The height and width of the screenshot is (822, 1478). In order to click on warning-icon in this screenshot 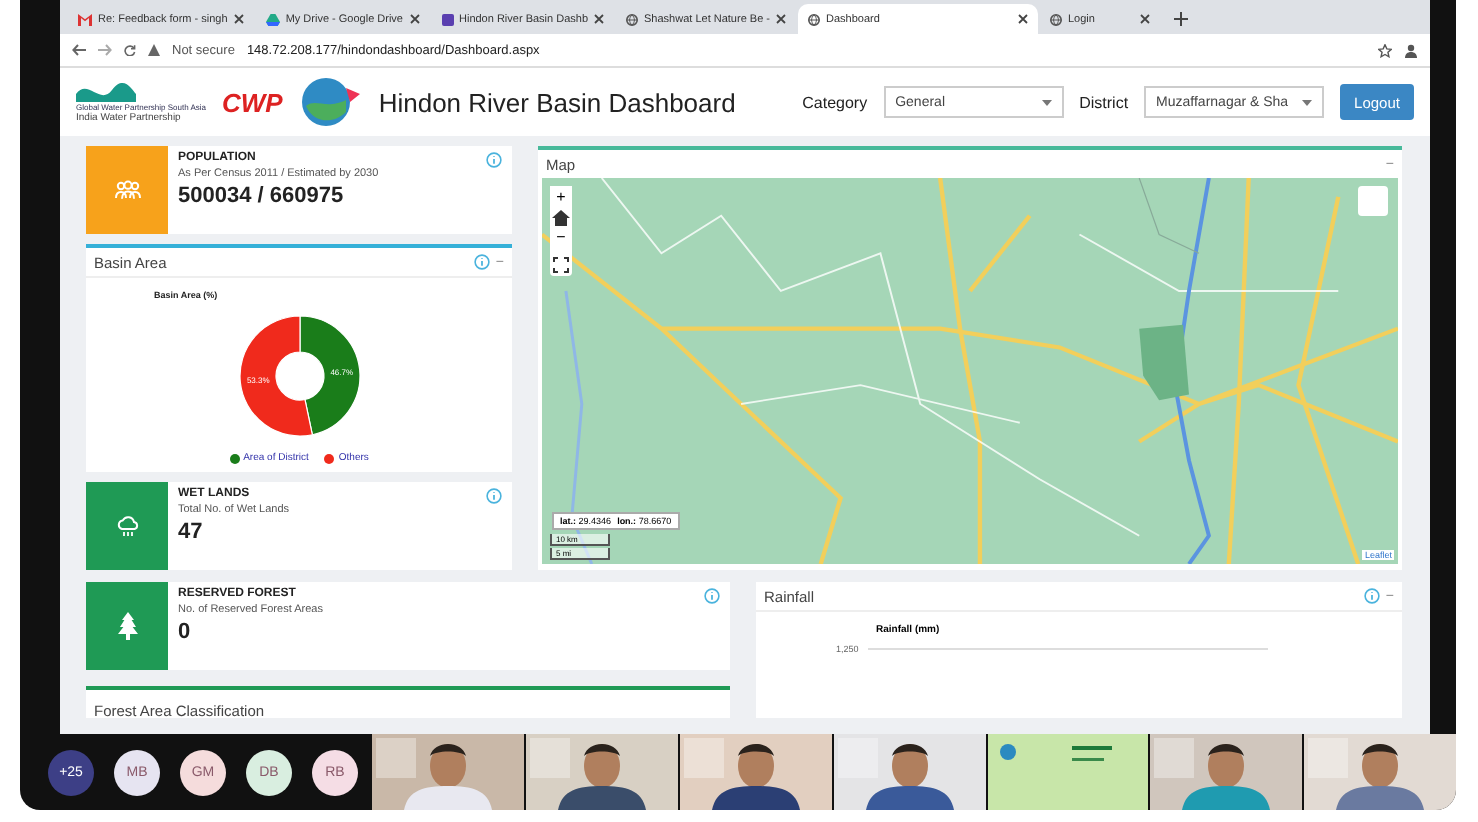, I will do `click(154, 50)`.